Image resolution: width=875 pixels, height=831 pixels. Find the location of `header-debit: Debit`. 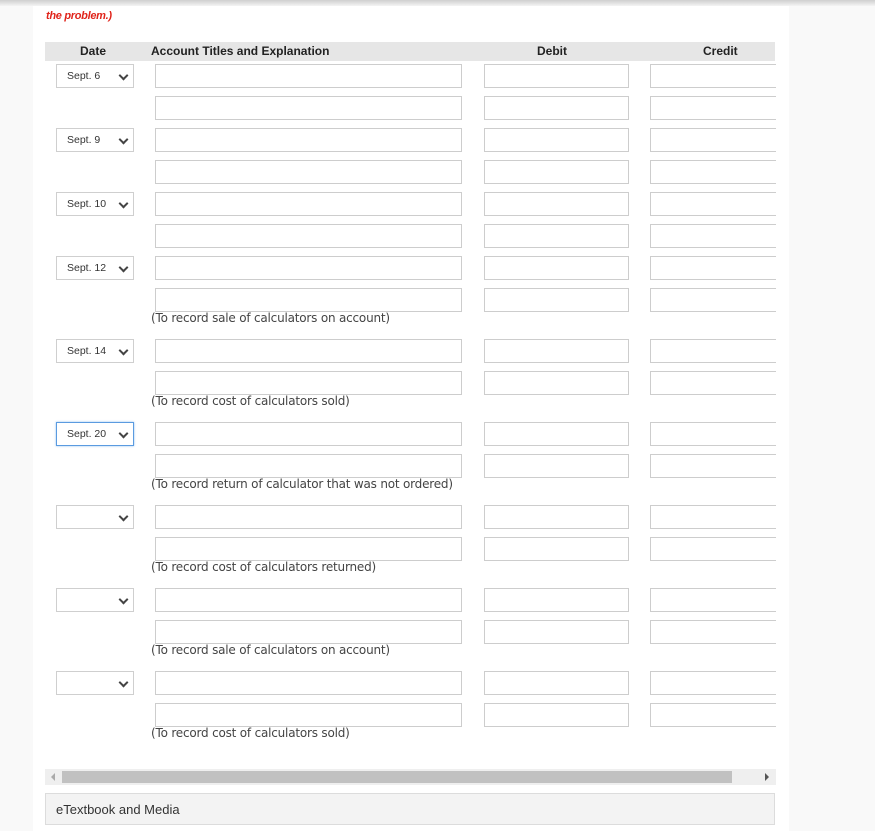

header-debit: Debit is located at coordinates (552, 51).